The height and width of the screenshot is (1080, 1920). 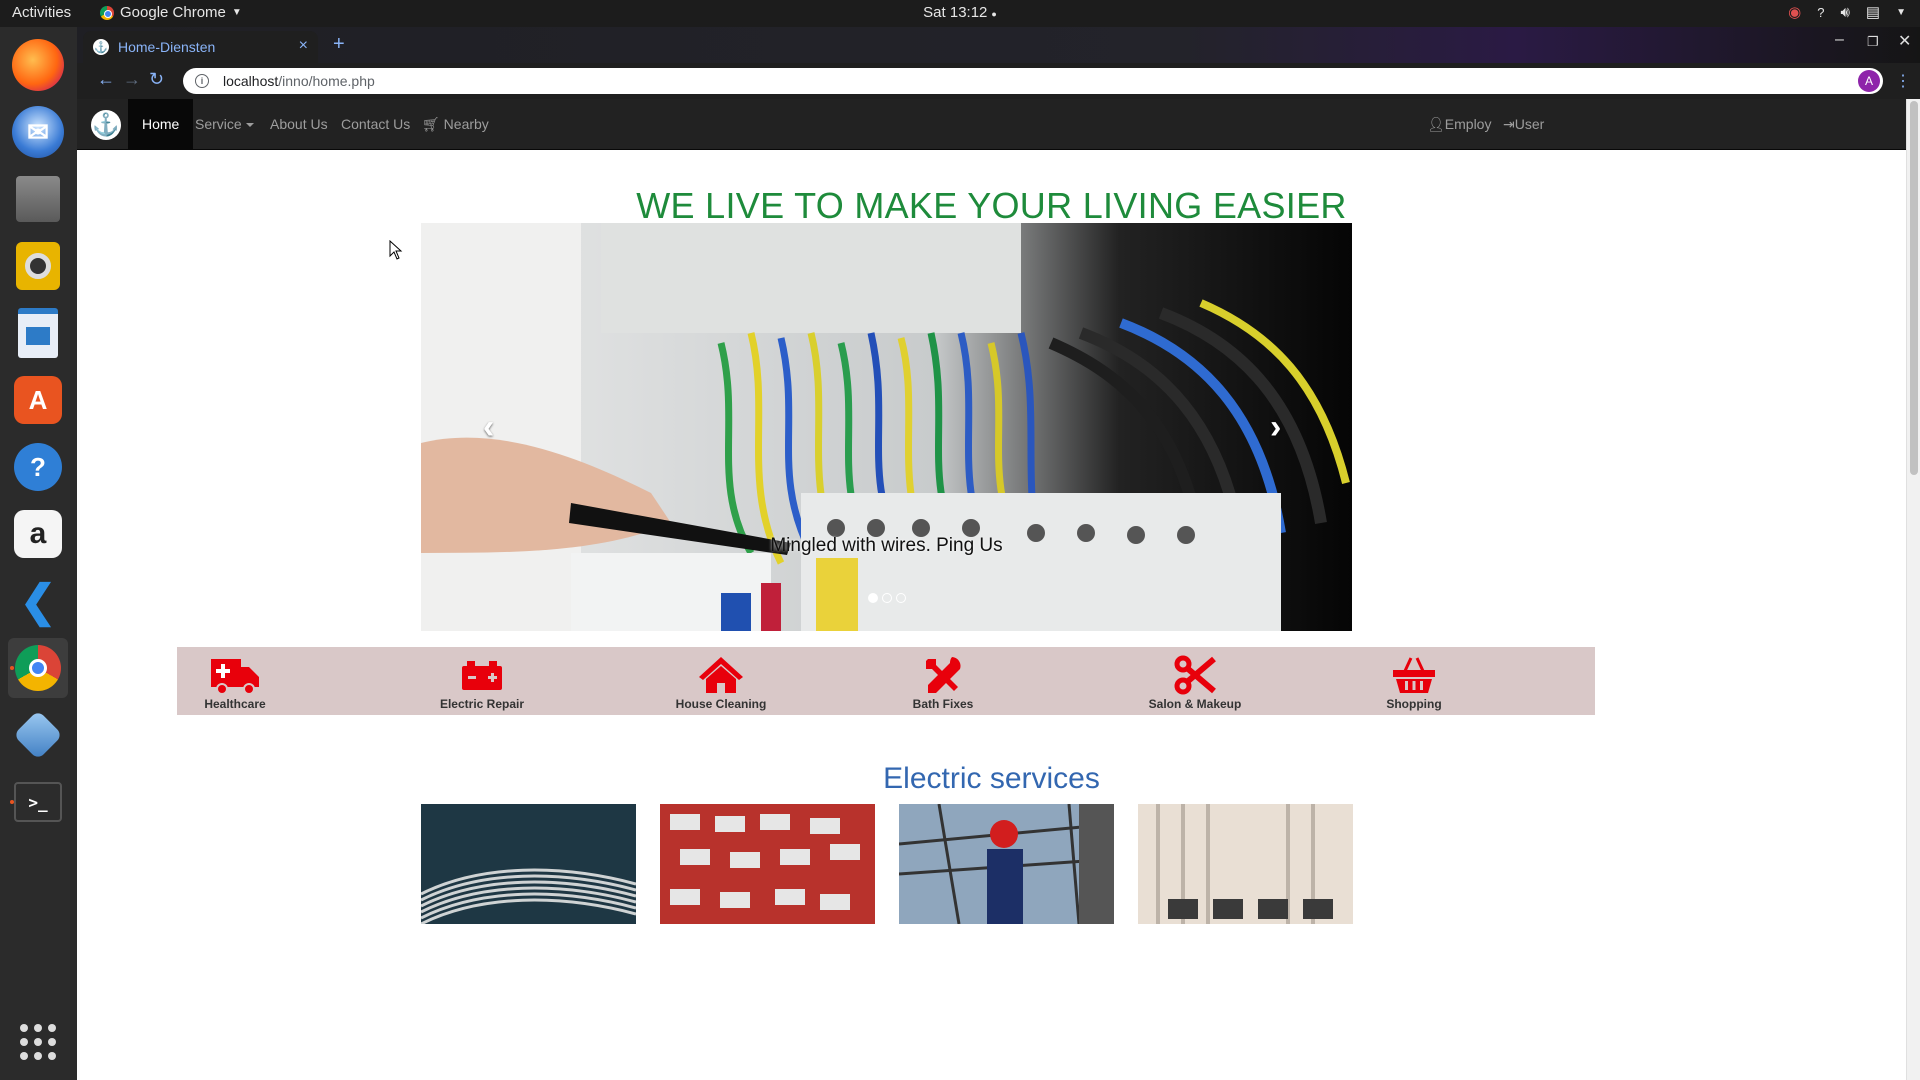 I want to click on firefox-icon, so click(x=38, y=65).